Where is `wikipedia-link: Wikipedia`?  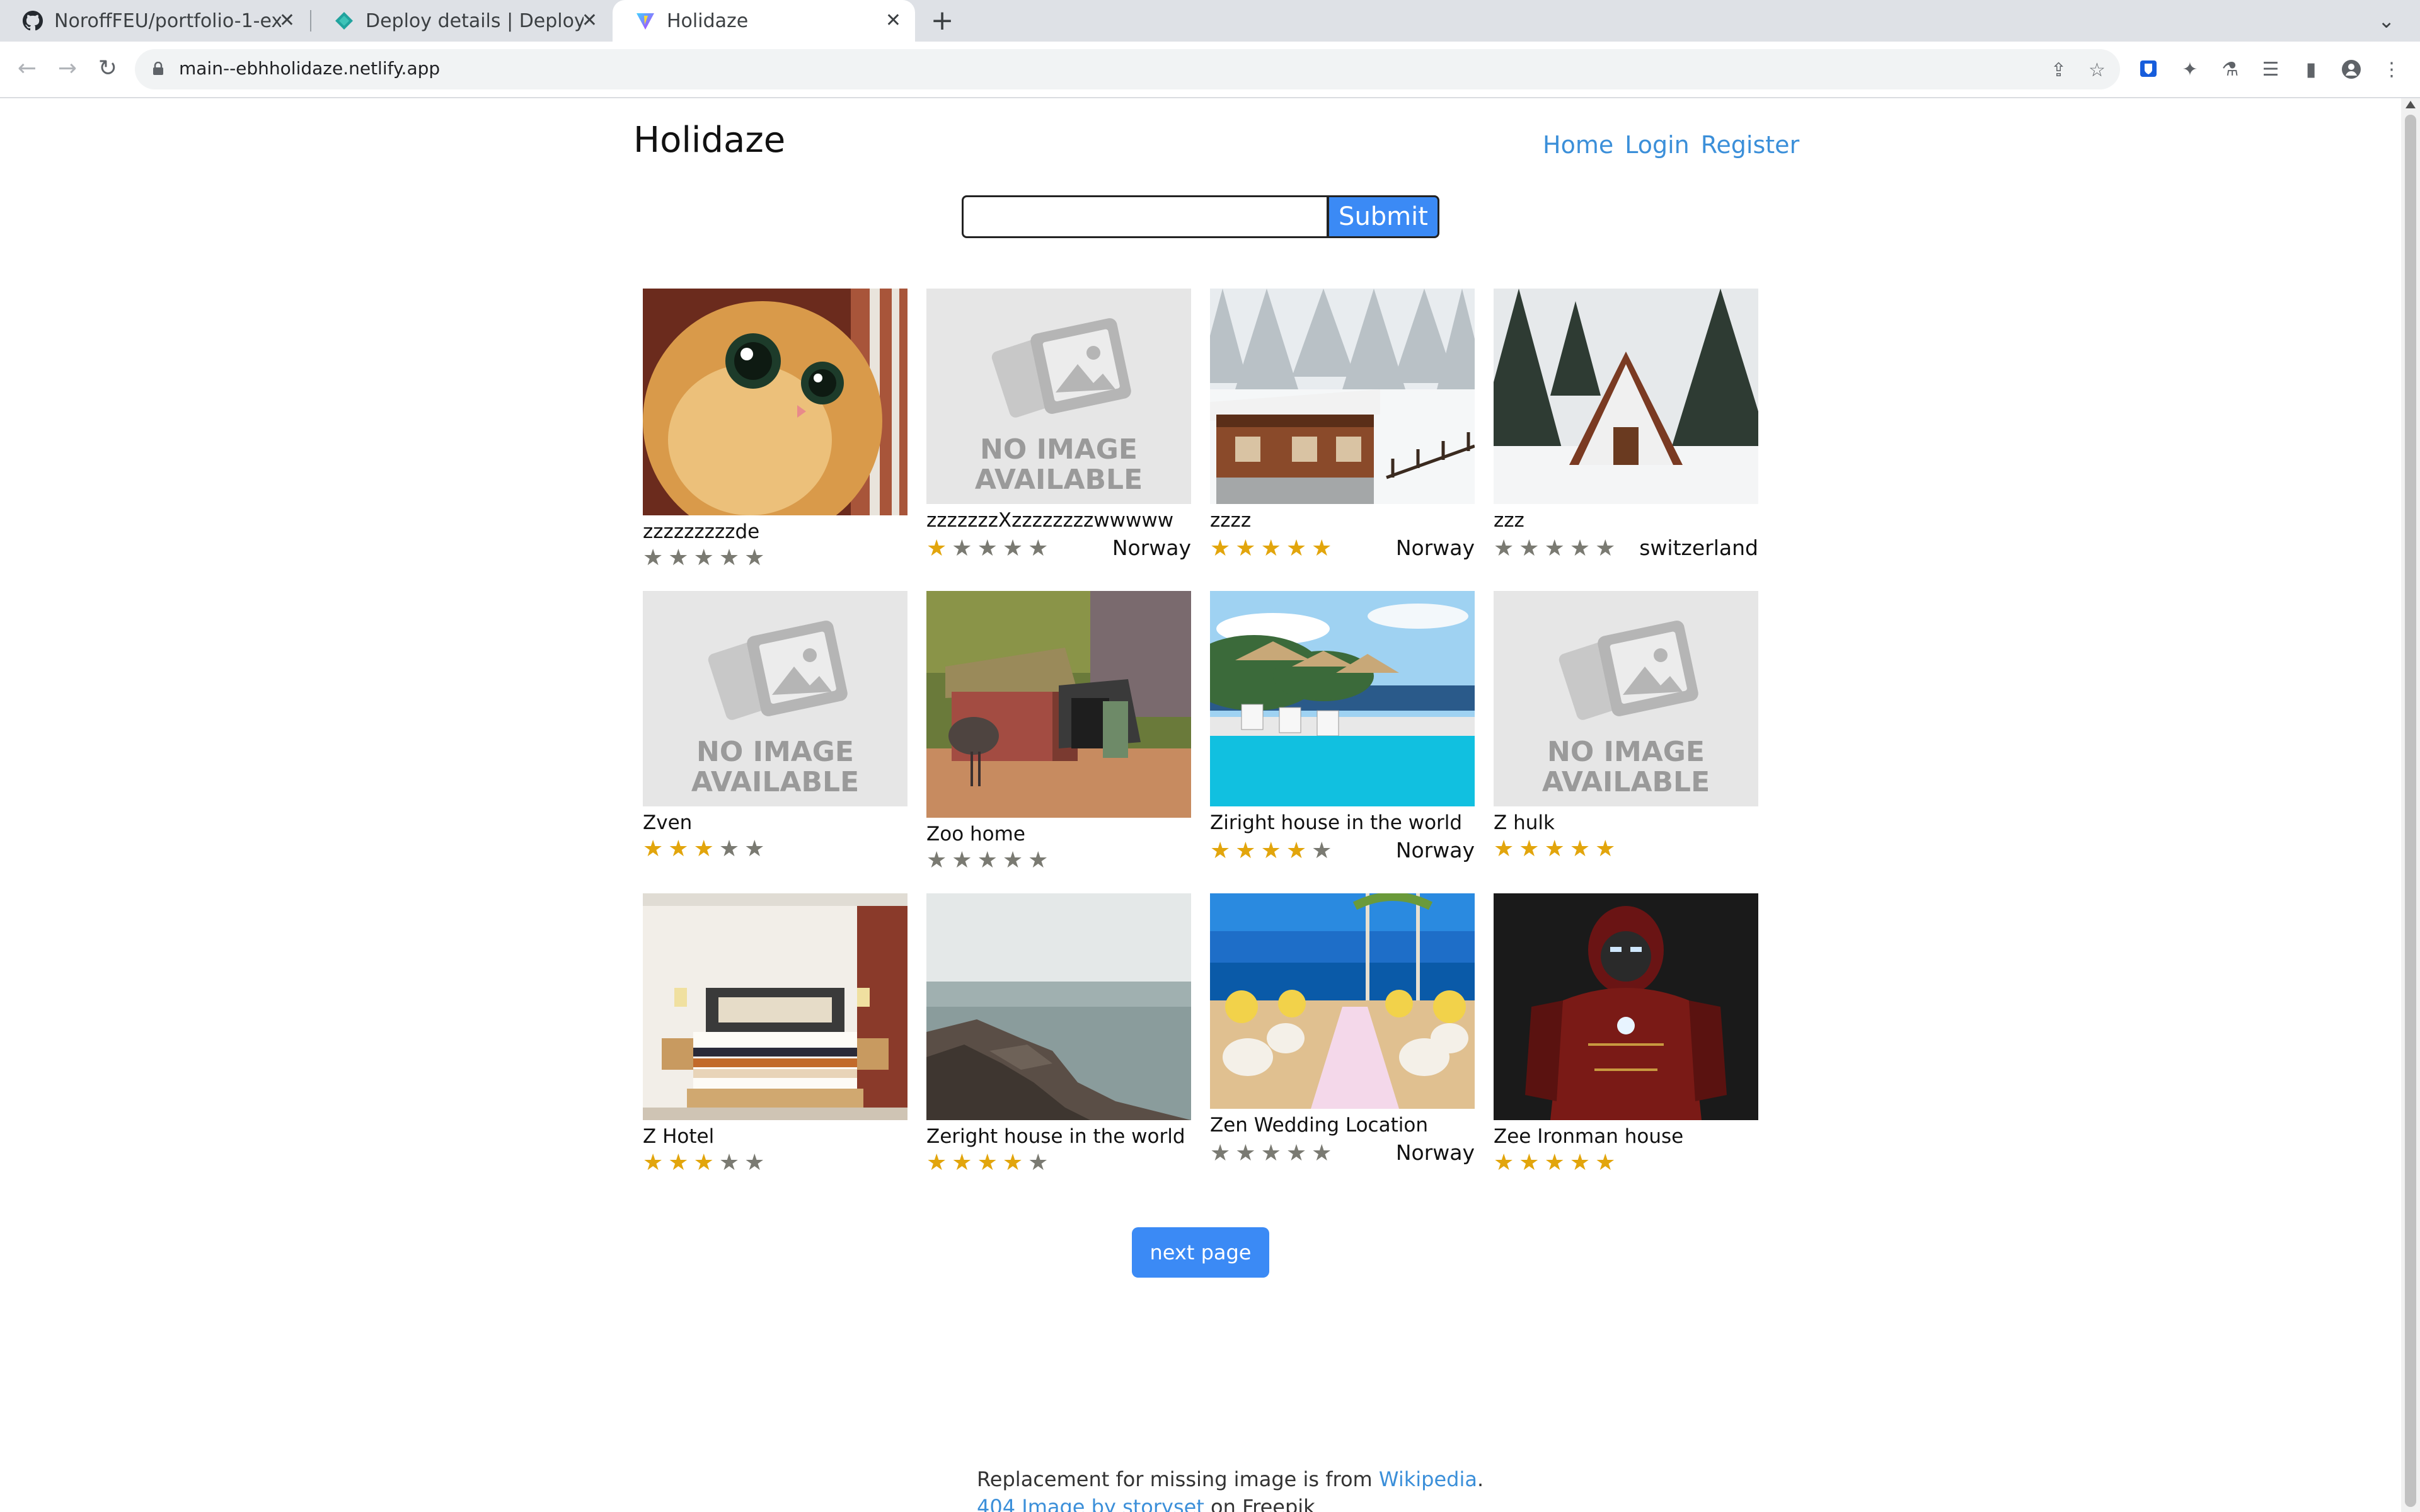
wikipedia-link: Wikipedia is located at coordinates (1428, 1479).